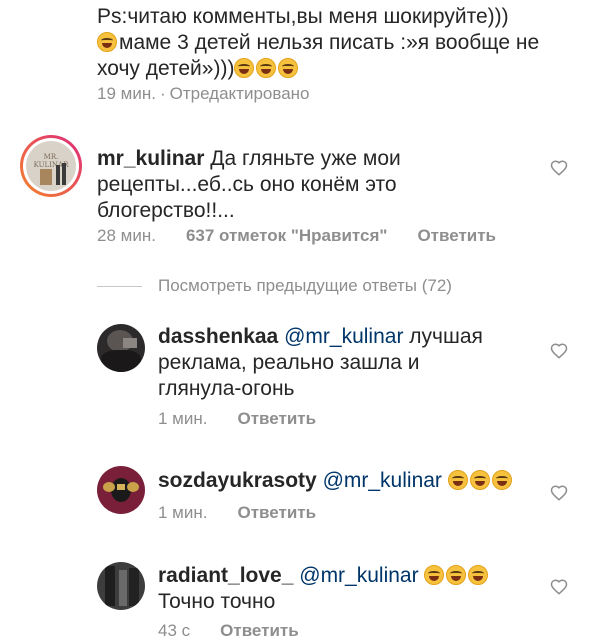 This screenshot has height=641, width=600. Describe the element at coordinates (218, 336) in the screenshot. I see `comment-username: dasshenkaa` at that location.